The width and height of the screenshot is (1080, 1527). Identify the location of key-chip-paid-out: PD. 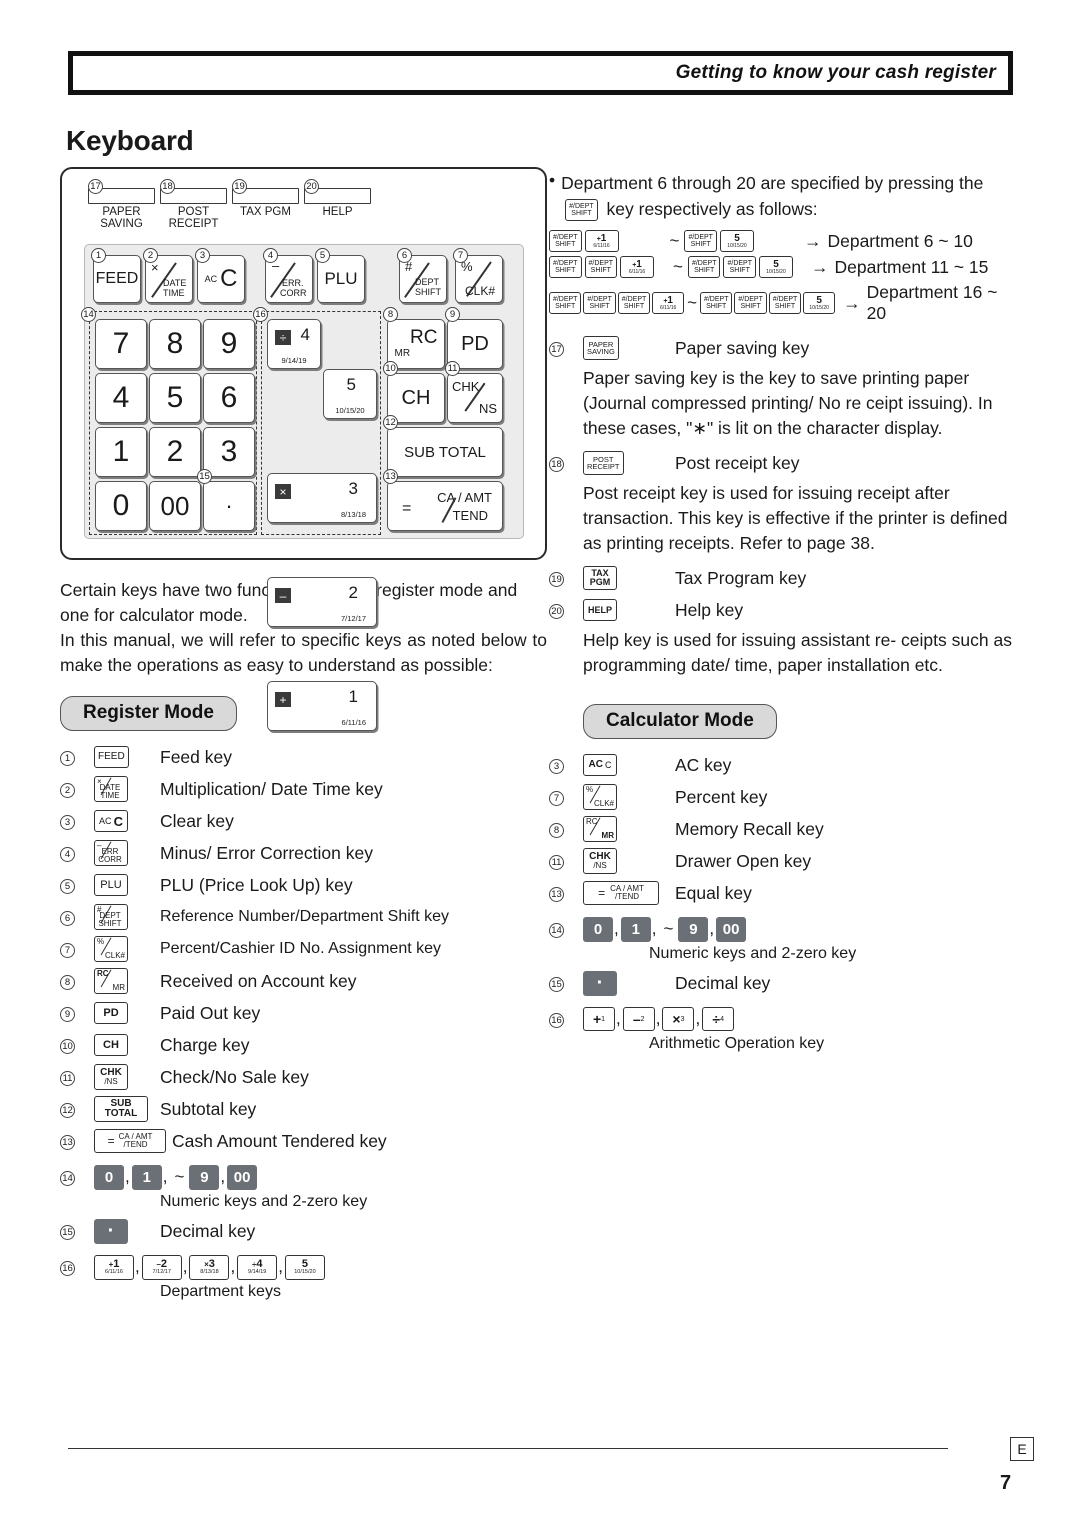
(111, 1013).